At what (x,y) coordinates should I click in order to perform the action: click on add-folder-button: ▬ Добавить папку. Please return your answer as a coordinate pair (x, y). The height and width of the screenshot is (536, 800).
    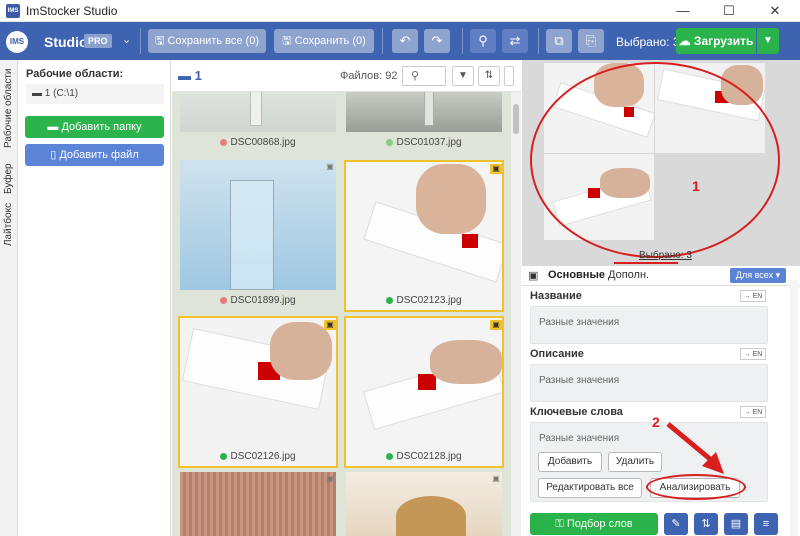
    Looking at the image, I should click on (94, 127).